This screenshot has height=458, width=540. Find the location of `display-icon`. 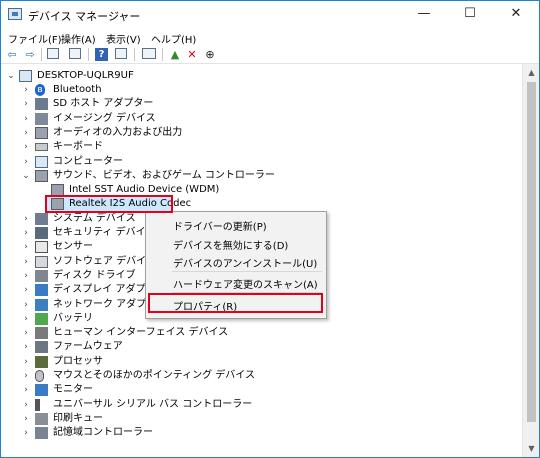

display-icon is located at coordinates (41, 290).